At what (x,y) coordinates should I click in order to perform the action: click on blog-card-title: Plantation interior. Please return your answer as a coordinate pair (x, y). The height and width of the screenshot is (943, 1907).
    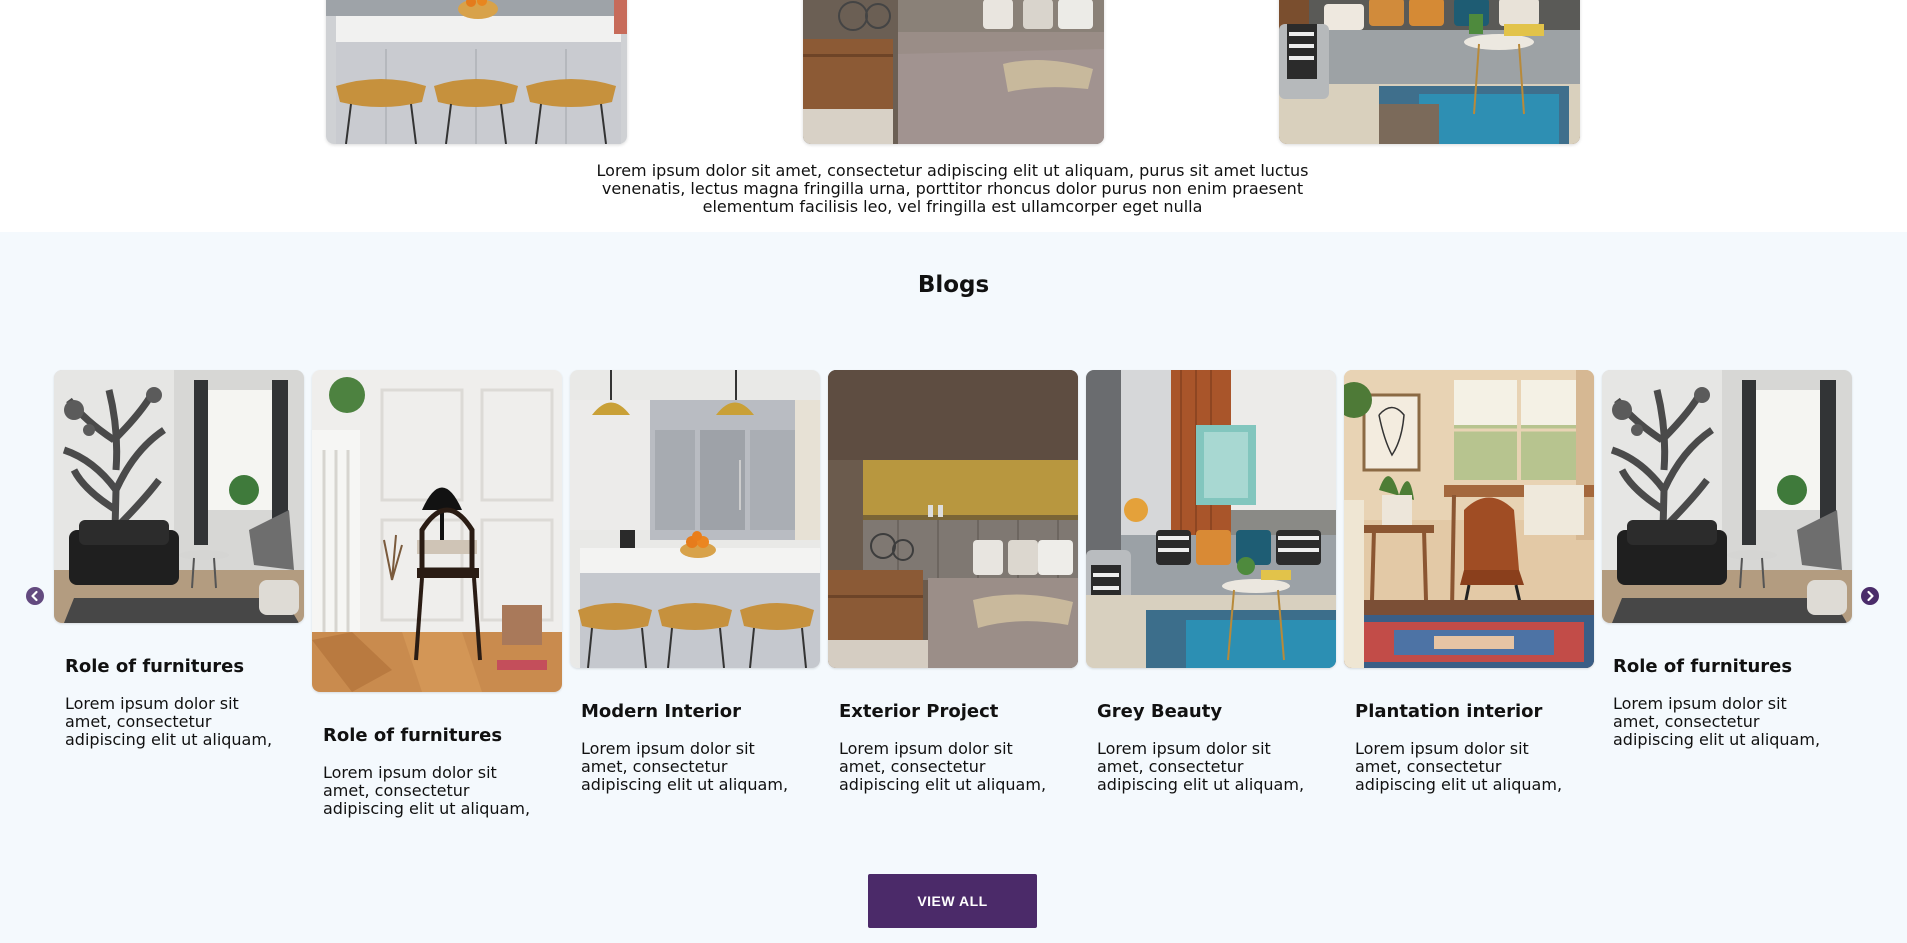
    Looking at the image, I should click on (1472, 711).